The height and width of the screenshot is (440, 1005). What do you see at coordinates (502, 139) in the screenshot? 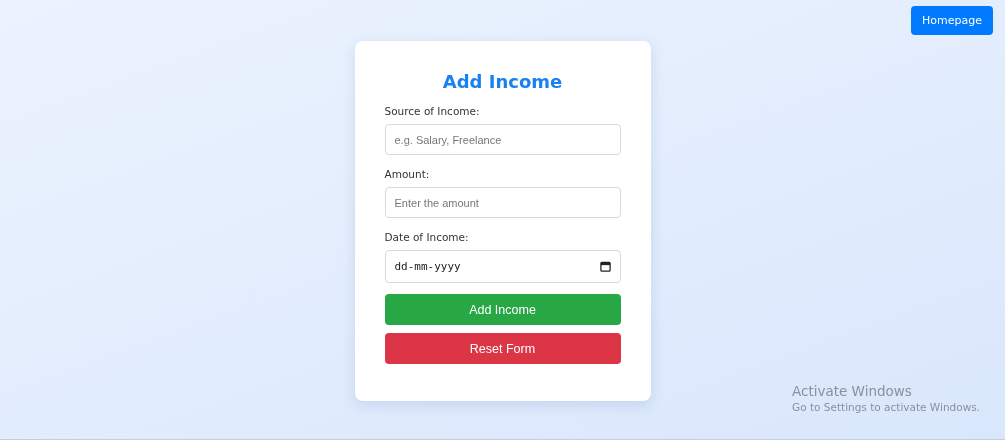
I see `text-field: e.g. Salary, Freelance` at bounding box center [502, 139].